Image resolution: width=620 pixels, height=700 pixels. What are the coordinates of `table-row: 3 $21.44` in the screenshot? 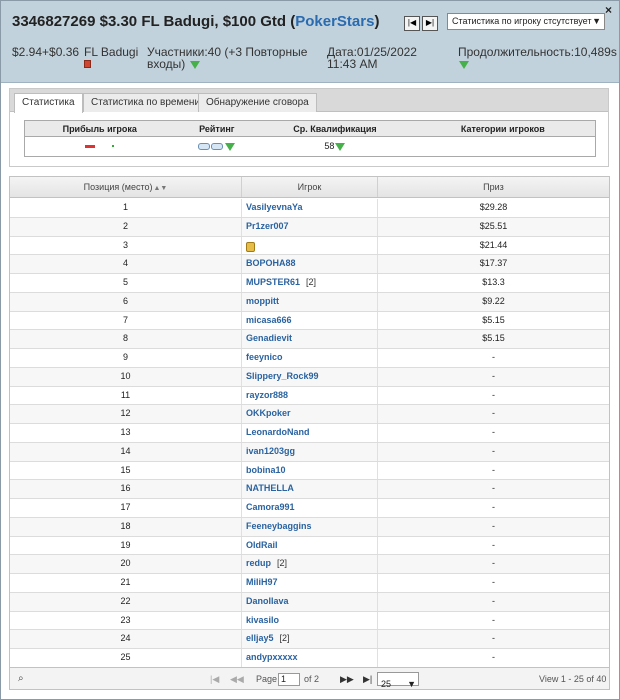 It's located at (309, 246).